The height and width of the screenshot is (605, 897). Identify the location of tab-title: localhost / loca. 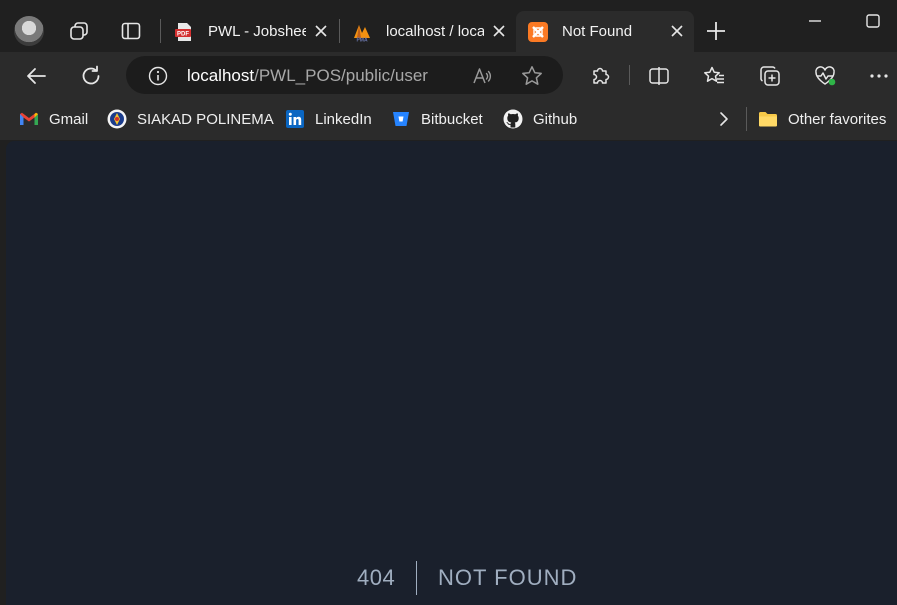
(435, 31).